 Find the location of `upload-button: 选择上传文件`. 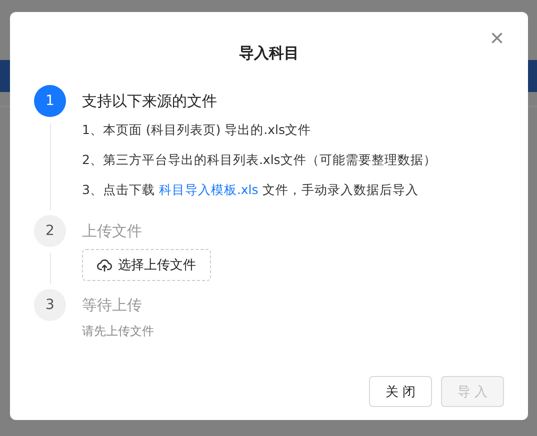

upload-button: 选择上传文件 is located at coordinates (146, 265).